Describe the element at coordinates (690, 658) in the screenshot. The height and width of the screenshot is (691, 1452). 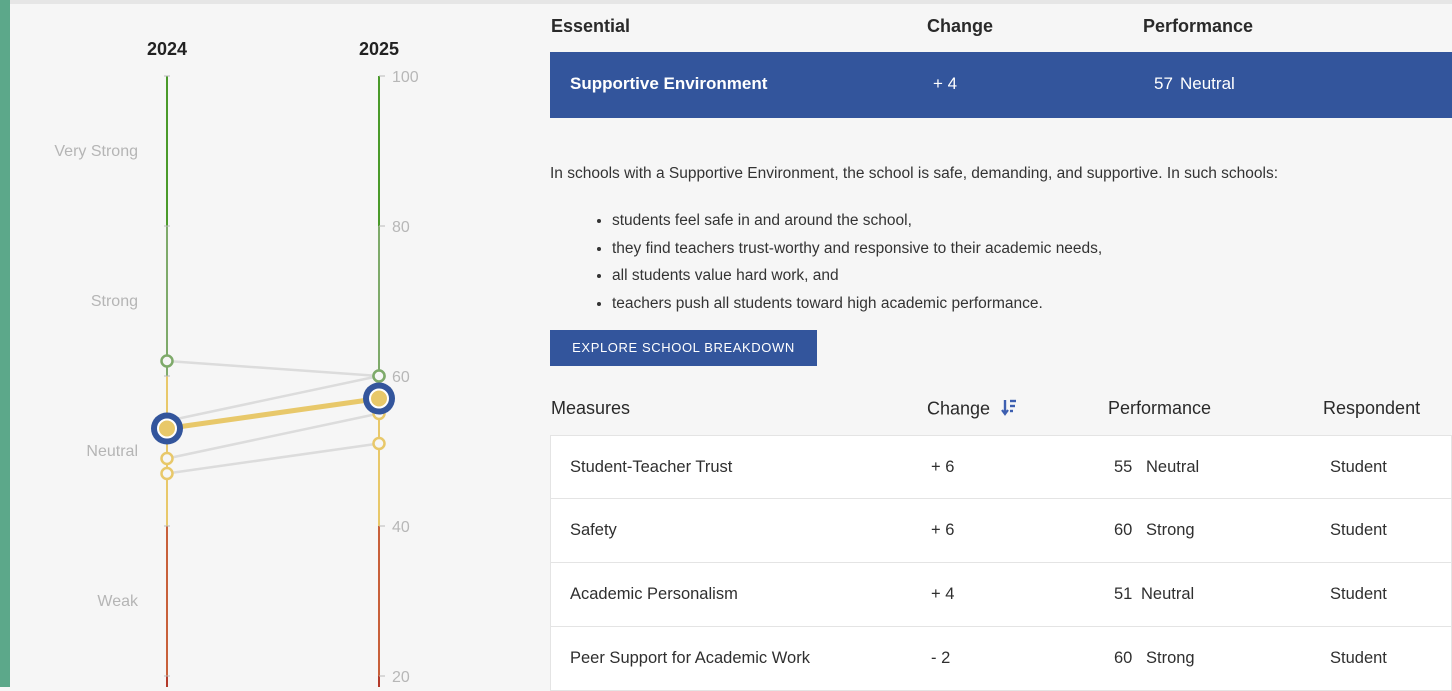
I see `measure-name: Peer Support for Academic Work` at that location.